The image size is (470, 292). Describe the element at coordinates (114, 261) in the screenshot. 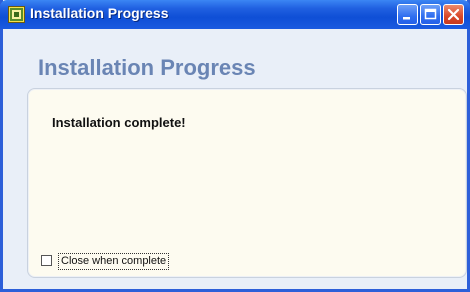

I see `close-when-complete-label: Close when complete` at that location.